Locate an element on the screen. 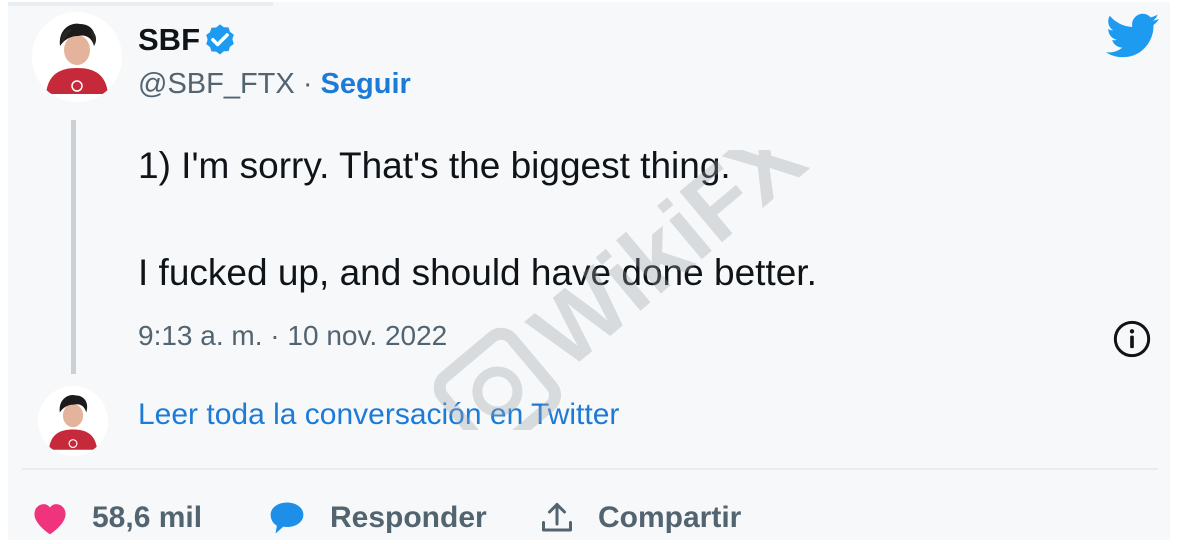 This screenshot has width=1184, height=544. share-label: Compartir is located at coordinates (670, 517).